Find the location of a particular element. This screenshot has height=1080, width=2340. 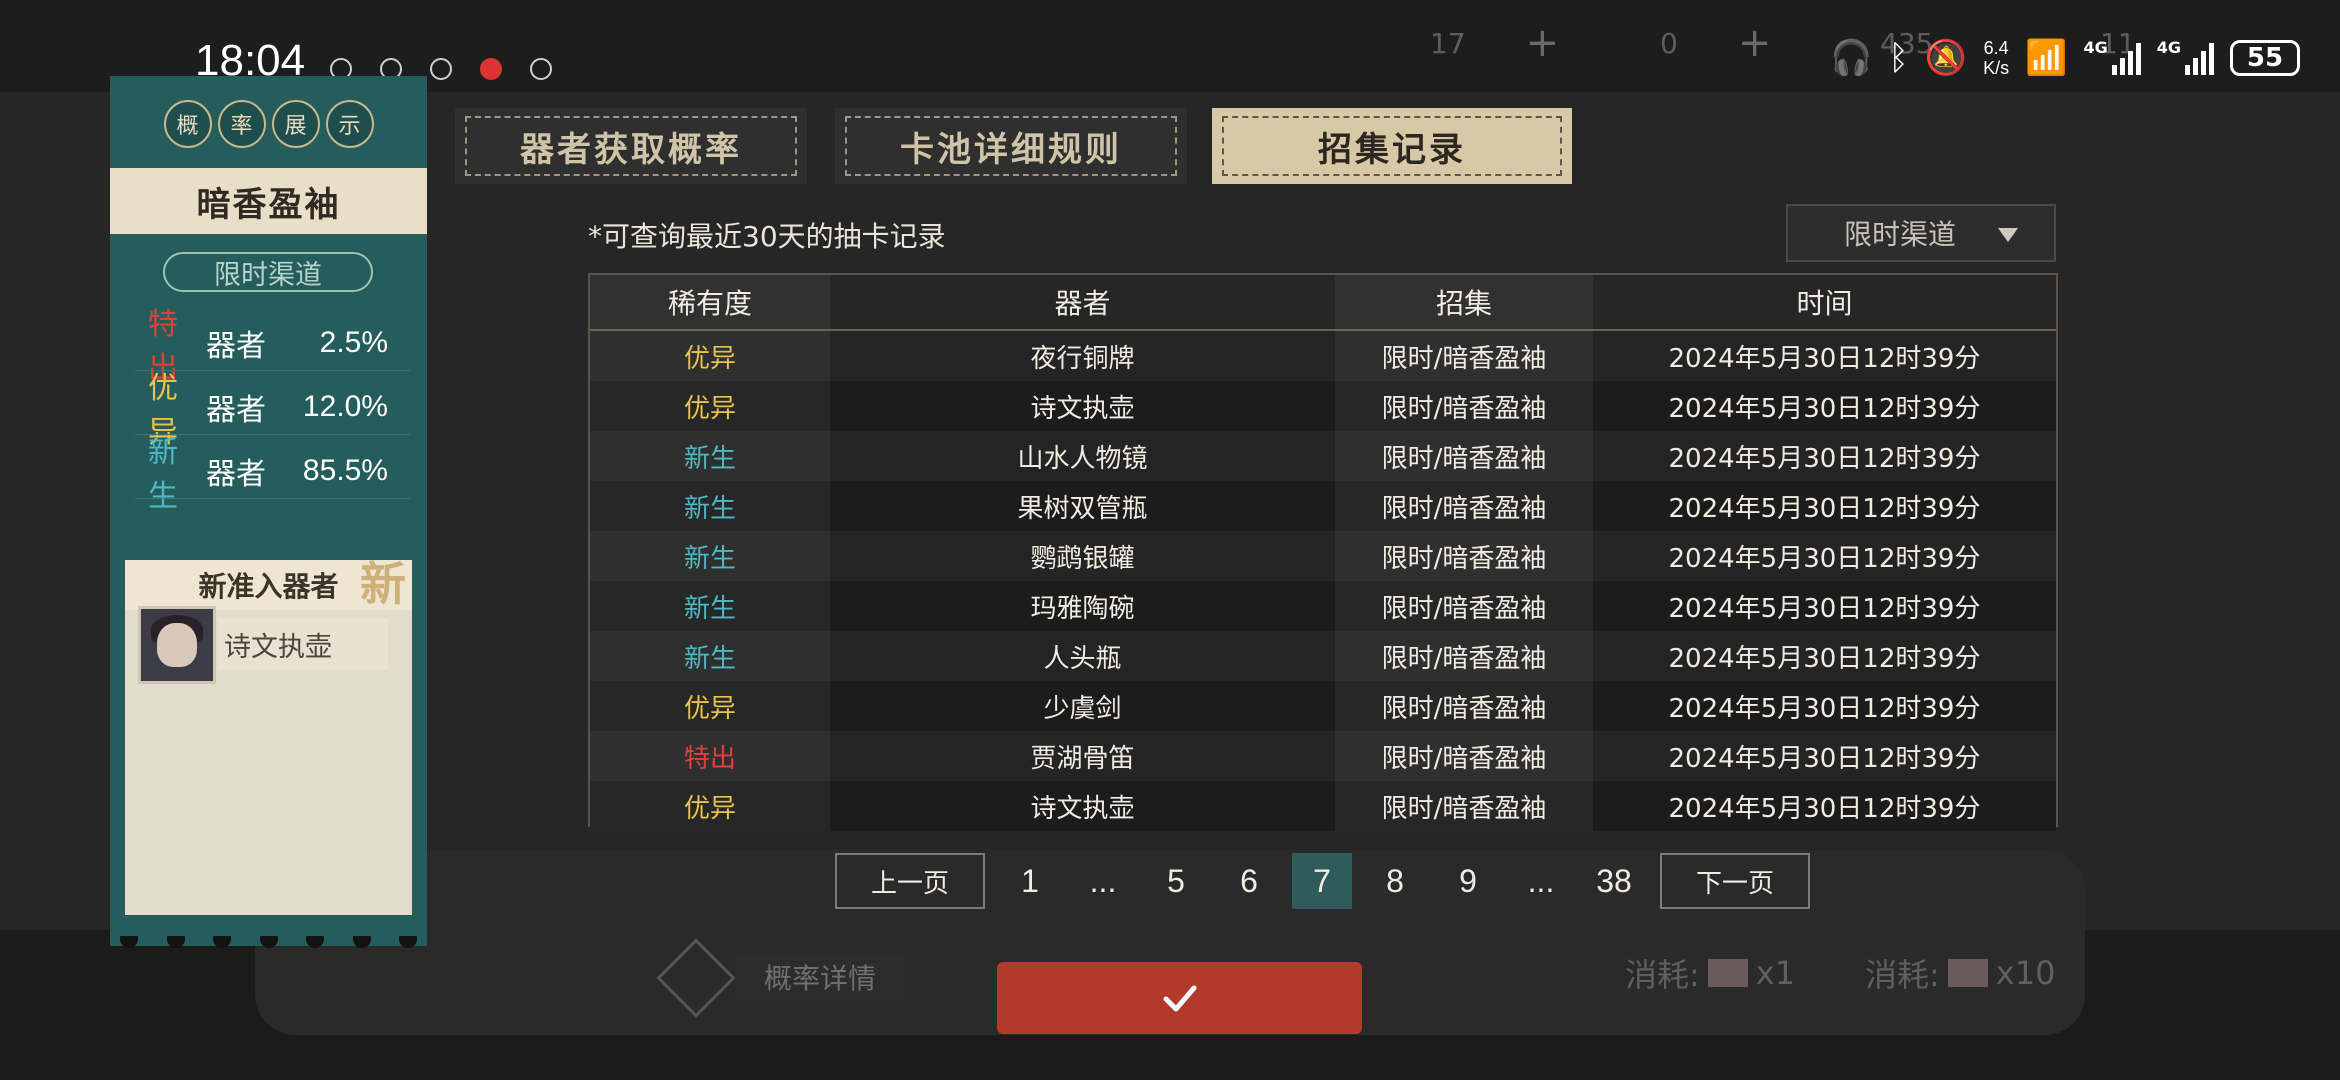

table-row: 新生 玛雅陶碗 限时/暗香盈袖 2024年5月30日12时39分 is located at coordinates (1323, 606).